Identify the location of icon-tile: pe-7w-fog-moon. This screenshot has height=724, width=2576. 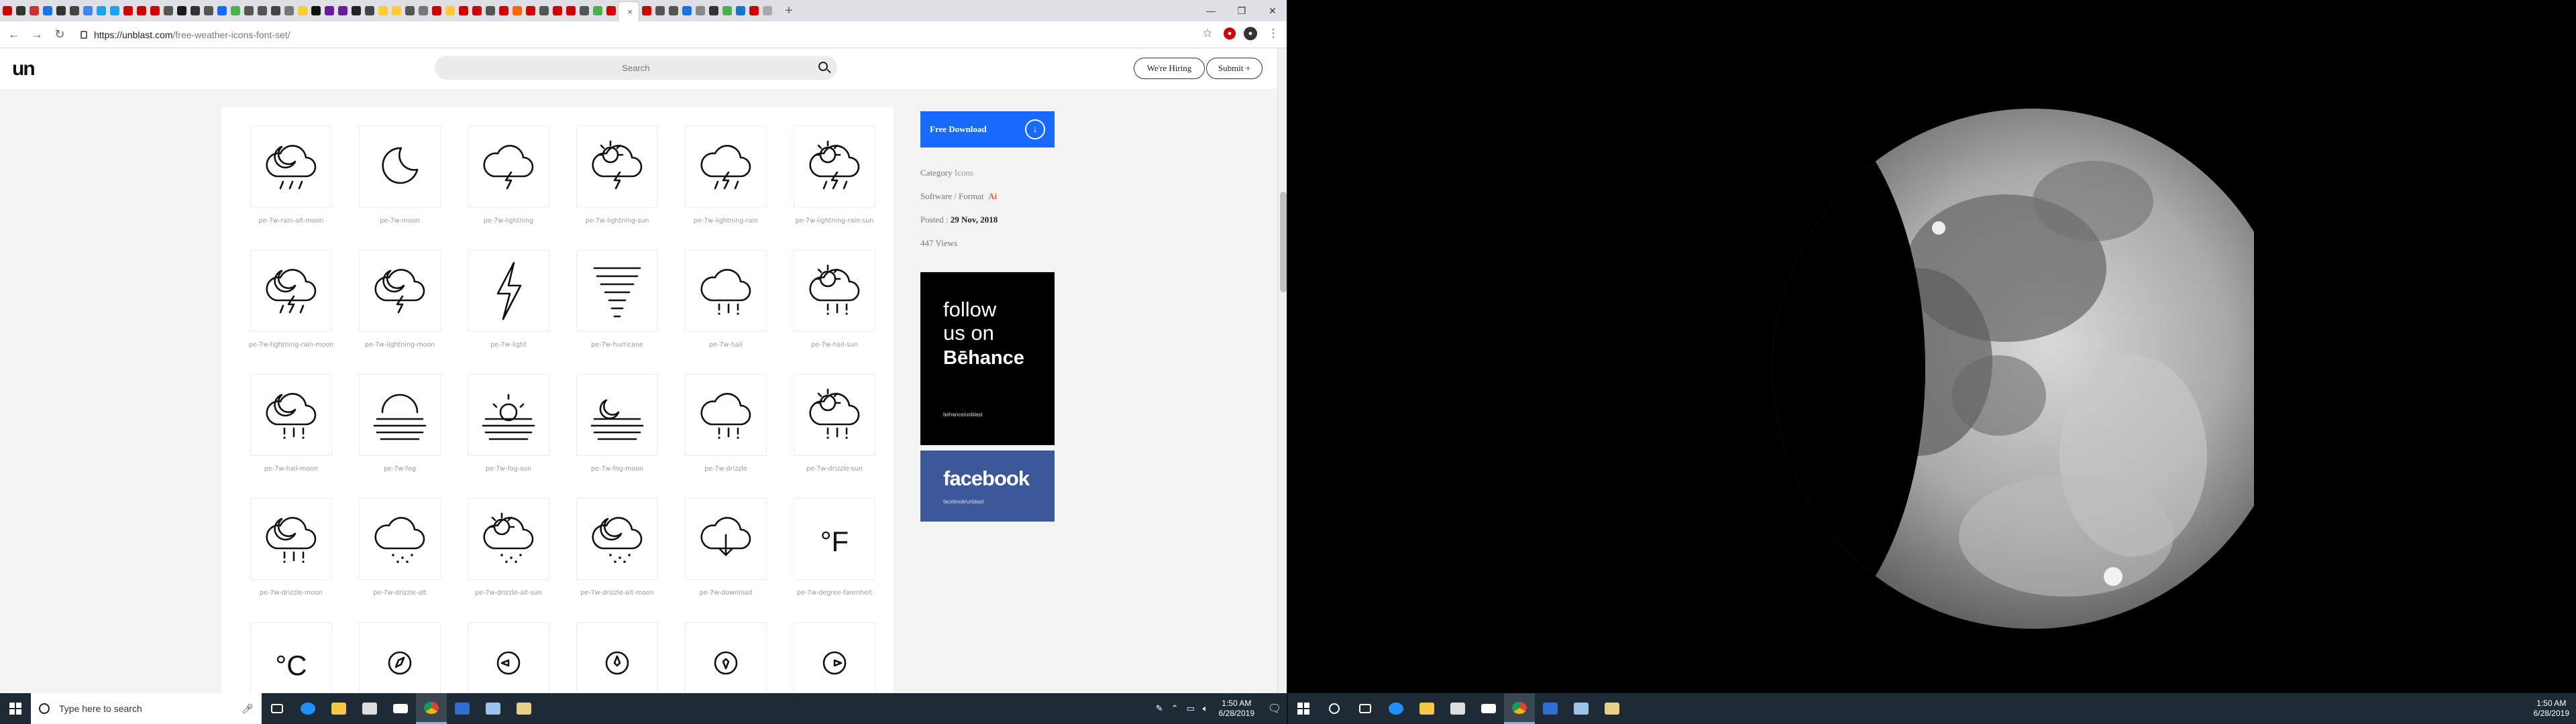
(620, 436).